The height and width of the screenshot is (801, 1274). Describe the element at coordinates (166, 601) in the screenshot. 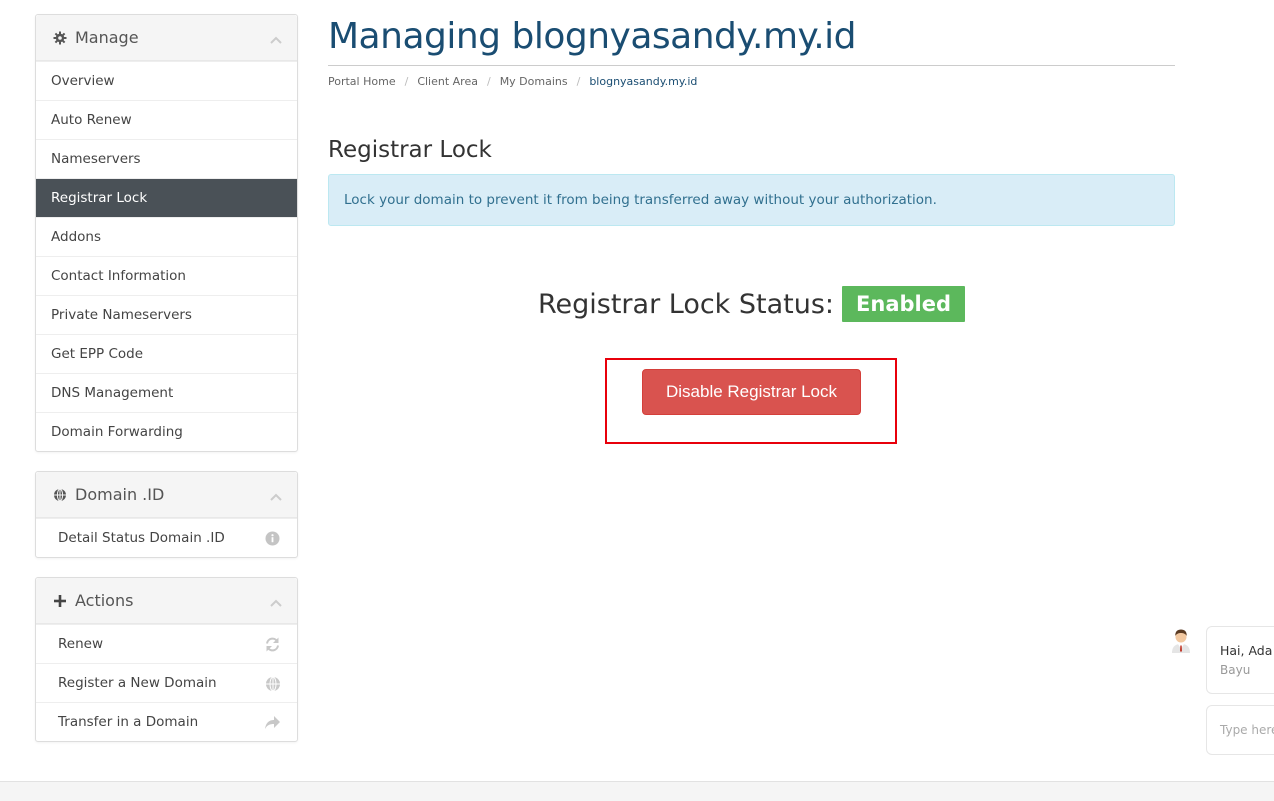

I see `actions-panel-heading: Actions` at that location.